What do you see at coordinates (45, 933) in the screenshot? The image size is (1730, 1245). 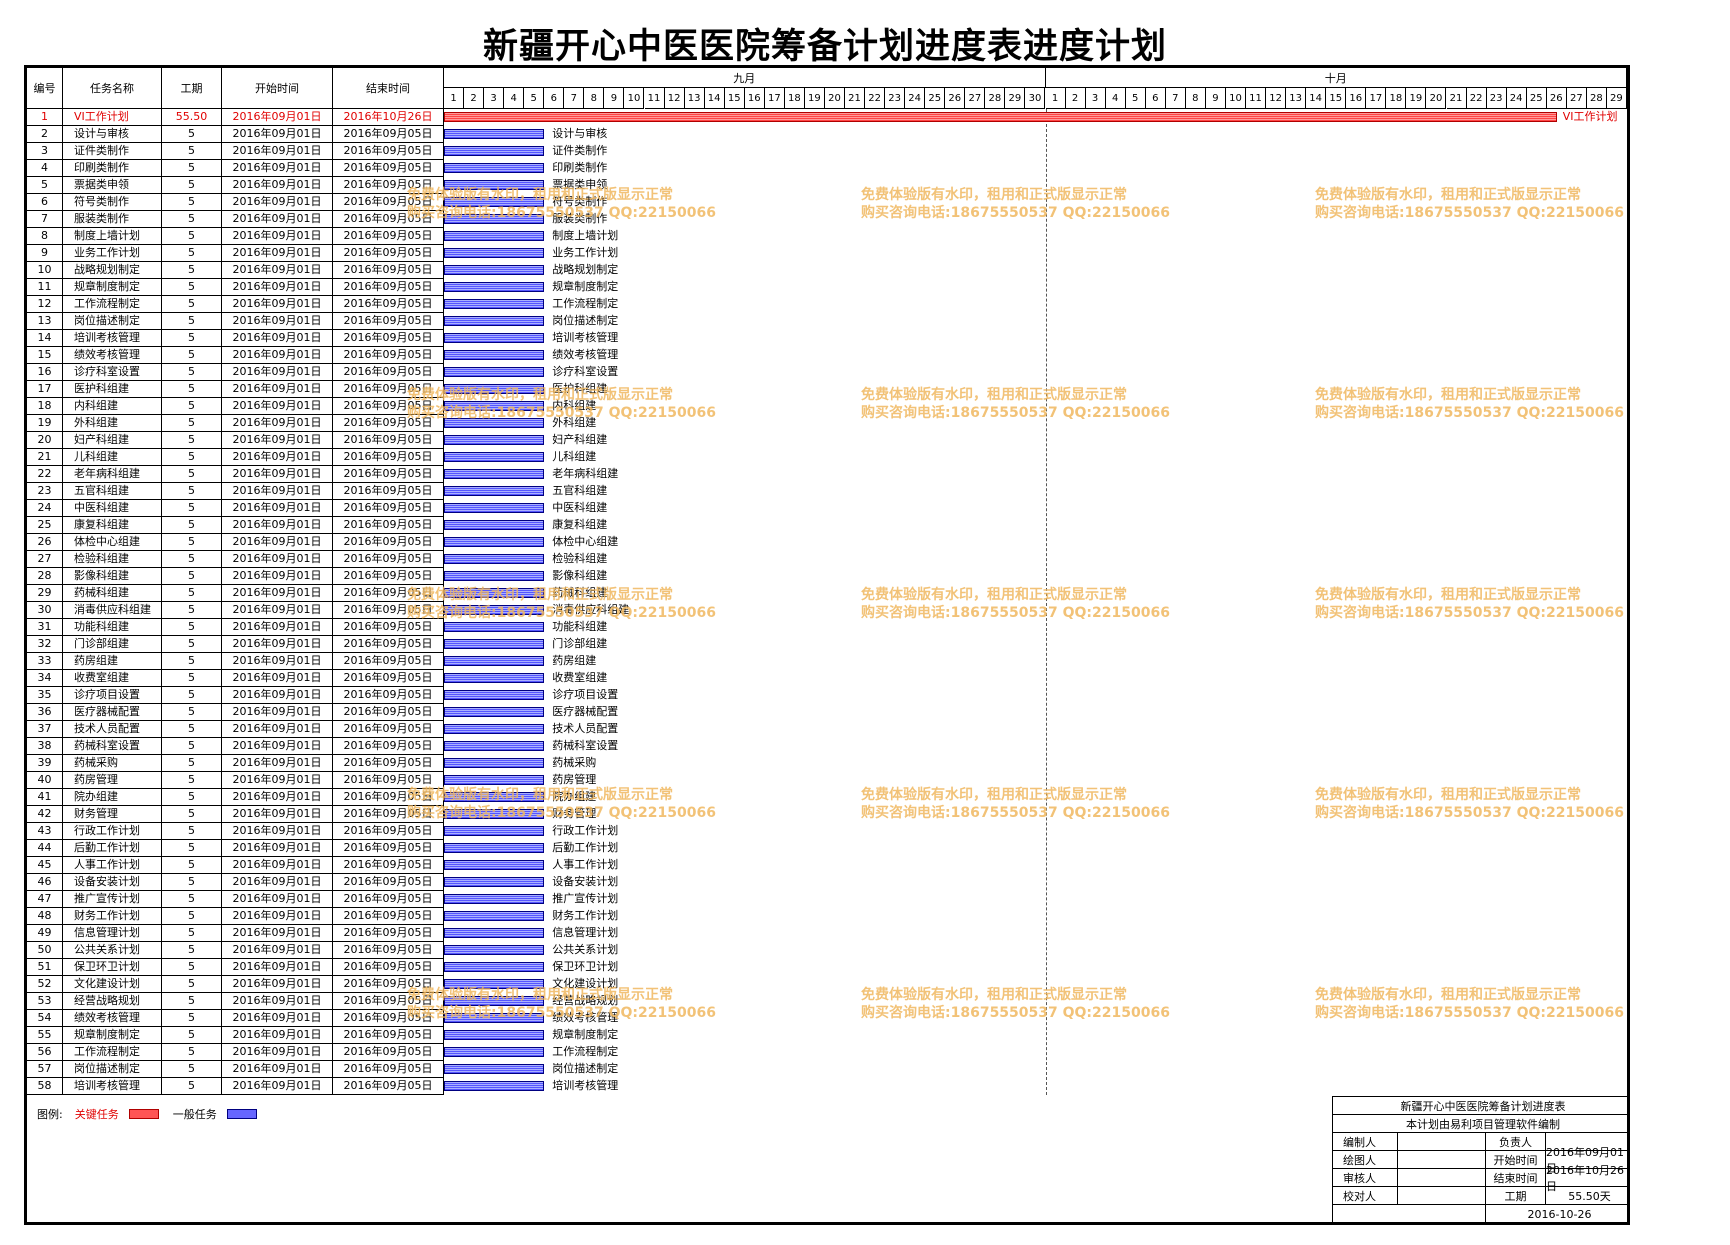 I see `cell-id: 49` at bounding box center [45, 933].